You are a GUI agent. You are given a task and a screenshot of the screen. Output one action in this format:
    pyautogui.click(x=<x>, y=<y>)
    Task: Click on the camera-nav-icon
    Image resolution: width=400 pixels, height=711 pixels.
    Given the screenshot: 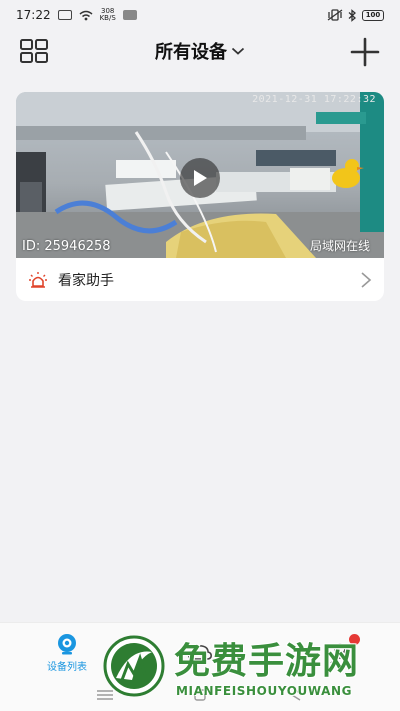 What is the action you would take?
    pyautogui.click(x=67, y=644)
    